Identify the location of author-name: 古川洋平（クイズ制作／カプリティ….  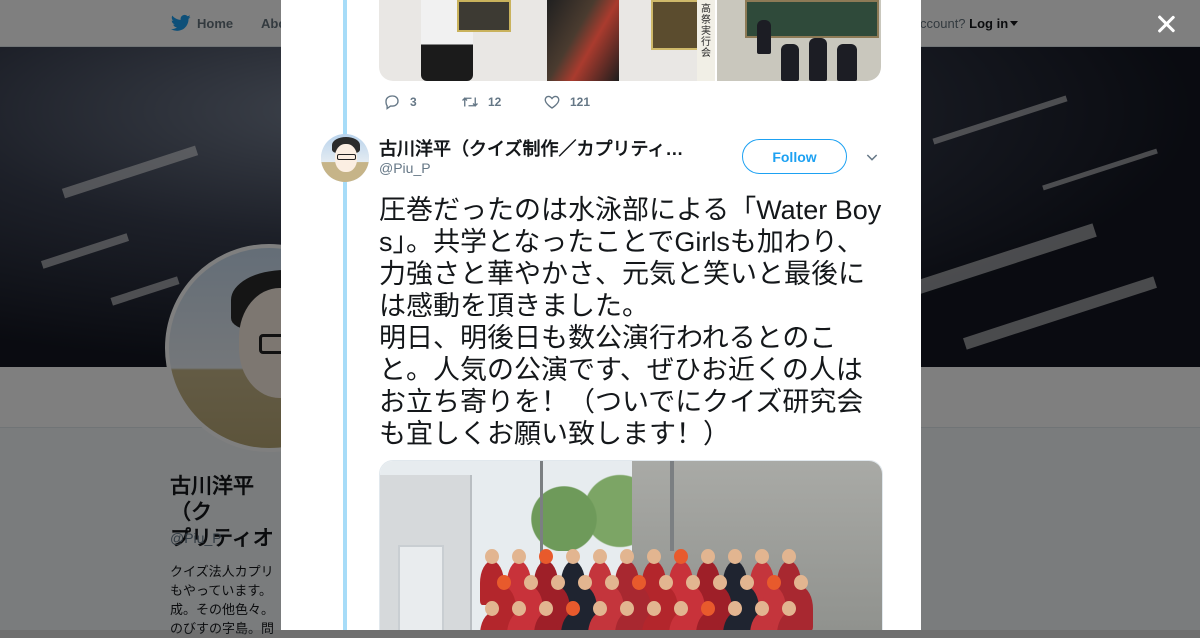
(539, 148).